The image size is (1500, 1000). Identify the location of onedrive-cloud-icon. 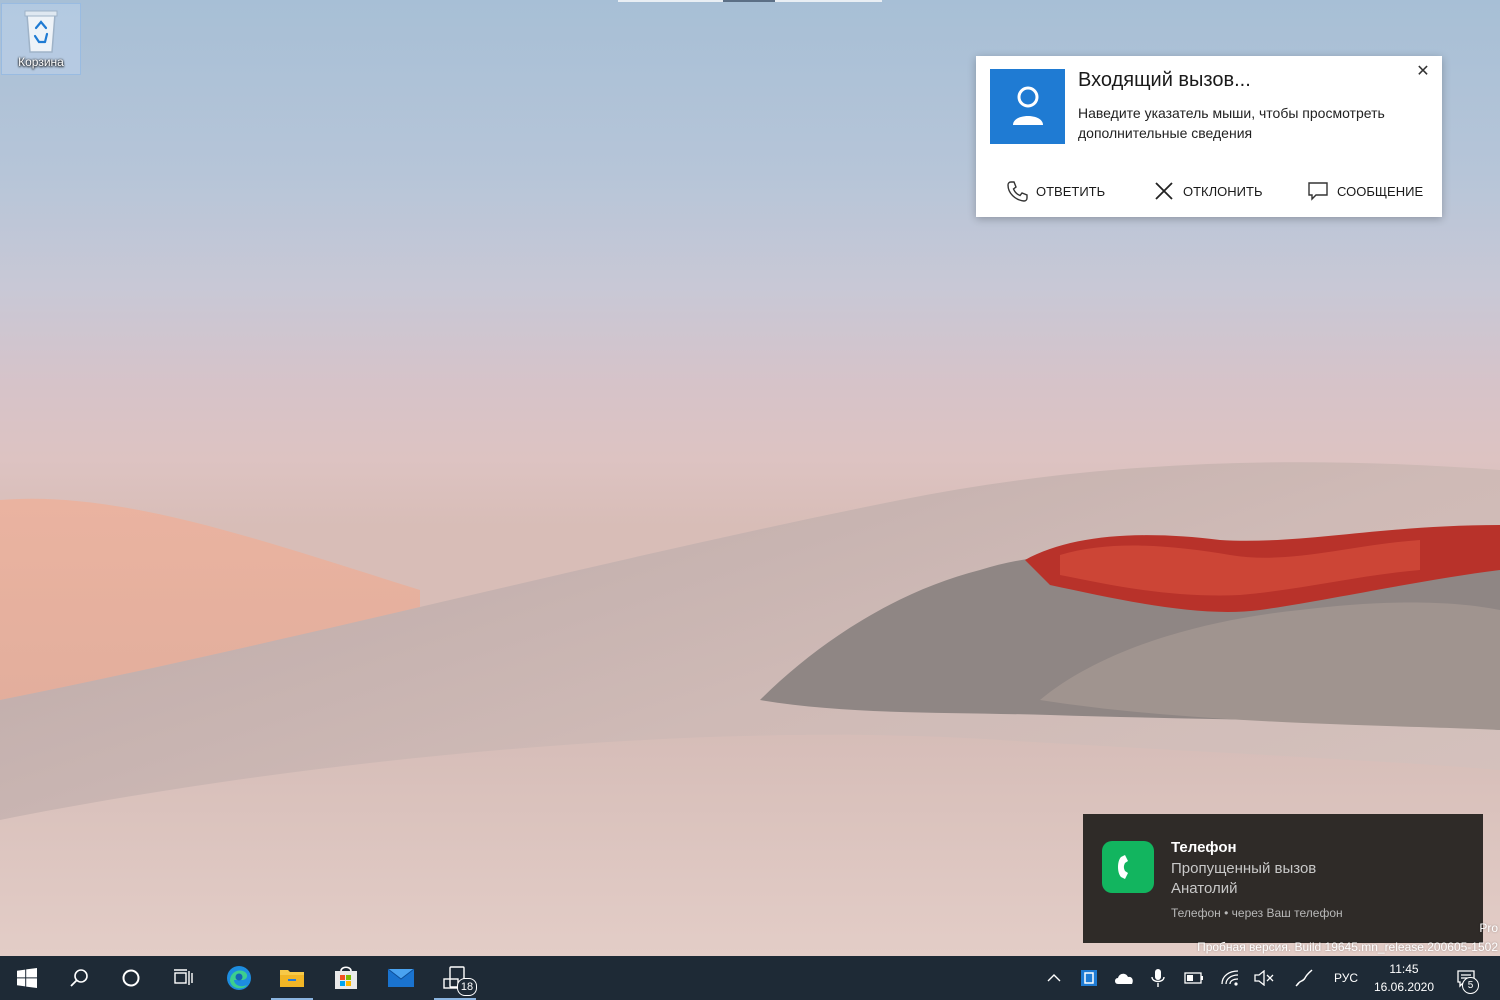
(1124, 978).